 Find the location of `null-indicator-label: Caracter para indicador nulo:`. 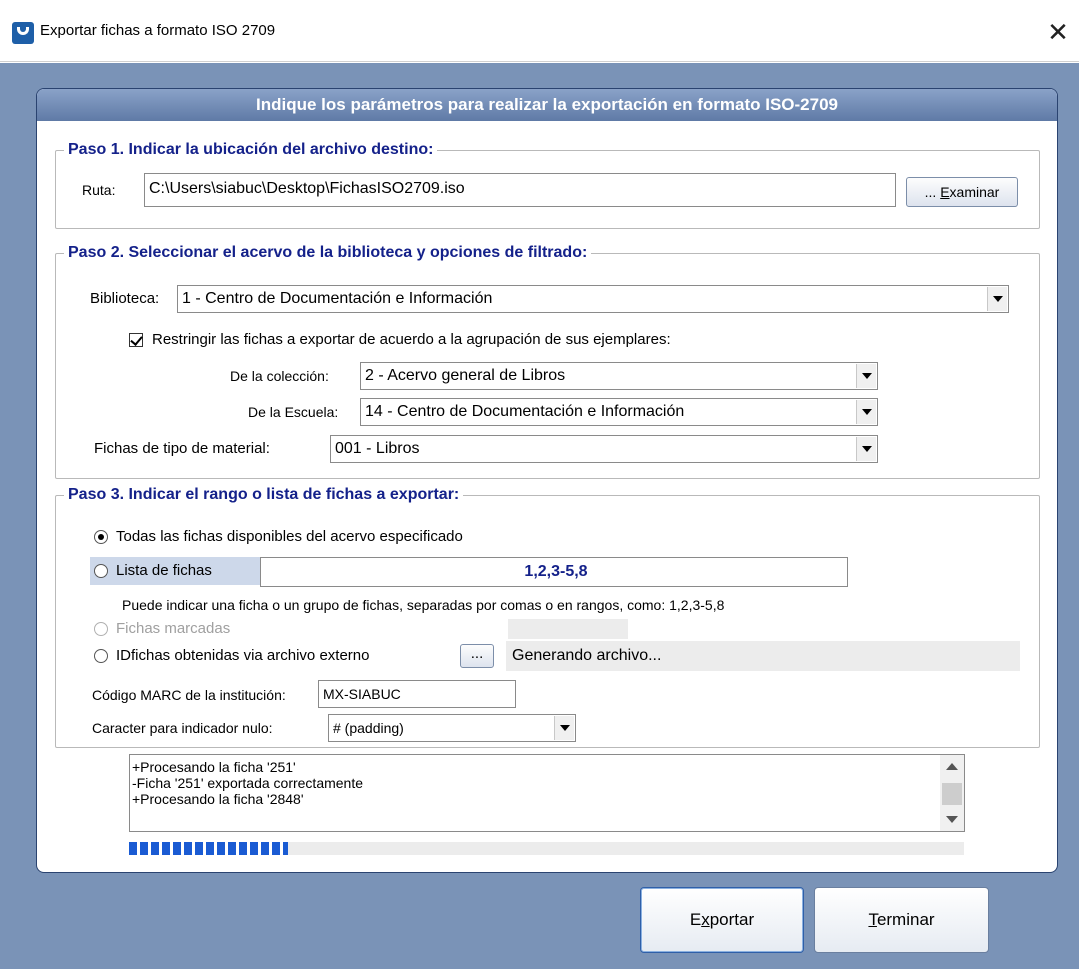

null-indicator-label: Caracter para indicador nulo: is located at coordinates (182, 728).